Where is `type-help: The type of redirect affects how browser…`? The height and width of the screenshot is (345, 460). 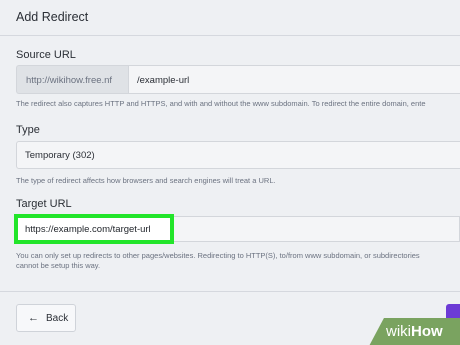
type-help: The type of redirect affects how browser… is located at coordinates (146, 180).